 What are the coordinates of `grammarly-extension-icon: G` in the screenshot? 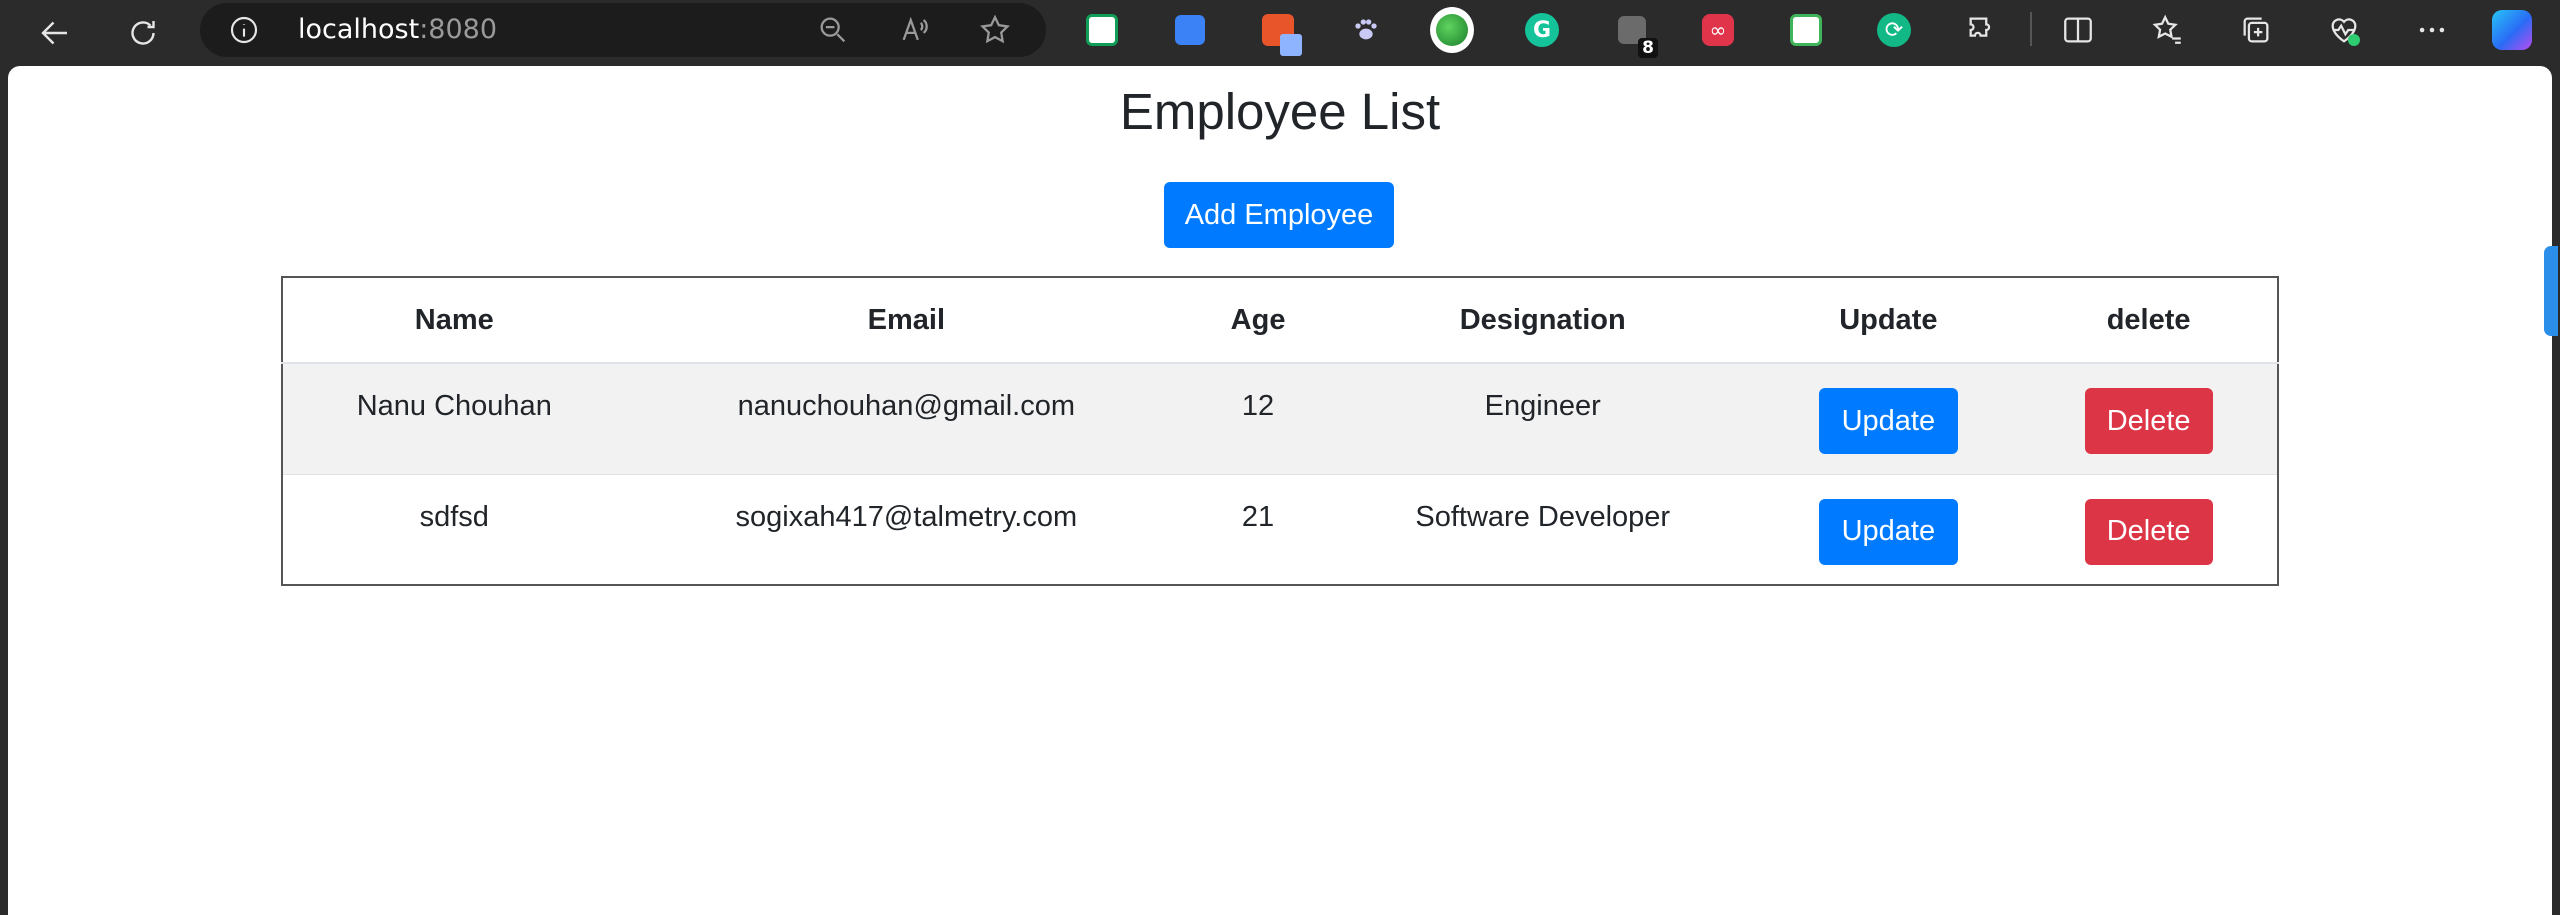 It's located at (1542, 30).